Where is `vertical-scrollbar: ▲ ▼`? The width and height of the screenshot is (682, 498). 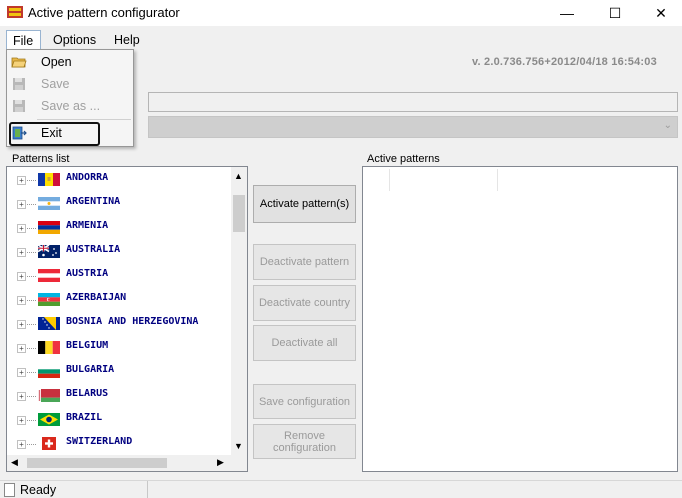
vertical-scrollbar: ▲ ▼ is located at coordinates (239, 311).